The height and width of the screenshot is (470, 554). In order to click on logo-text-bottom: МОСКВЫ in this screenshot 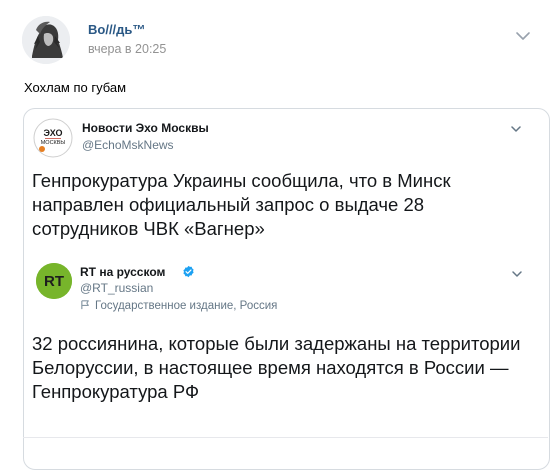, I will do `click(53, 143)`.